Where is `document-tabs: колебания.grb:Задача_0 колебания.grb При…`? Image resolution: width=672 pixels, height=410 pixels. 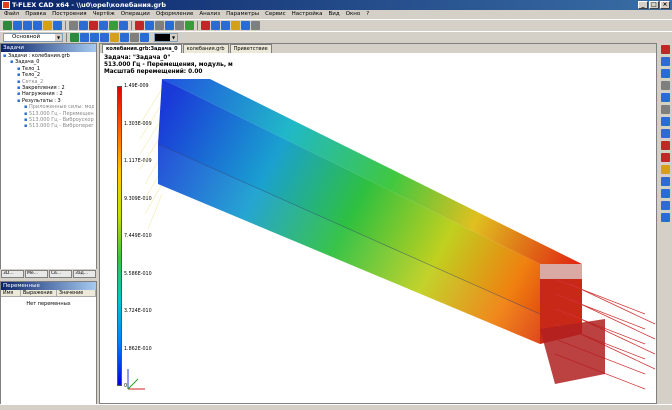
document-tabs: колебания.grb:Задача_0 колебания.grb При… is located at coordinates (378, 48).